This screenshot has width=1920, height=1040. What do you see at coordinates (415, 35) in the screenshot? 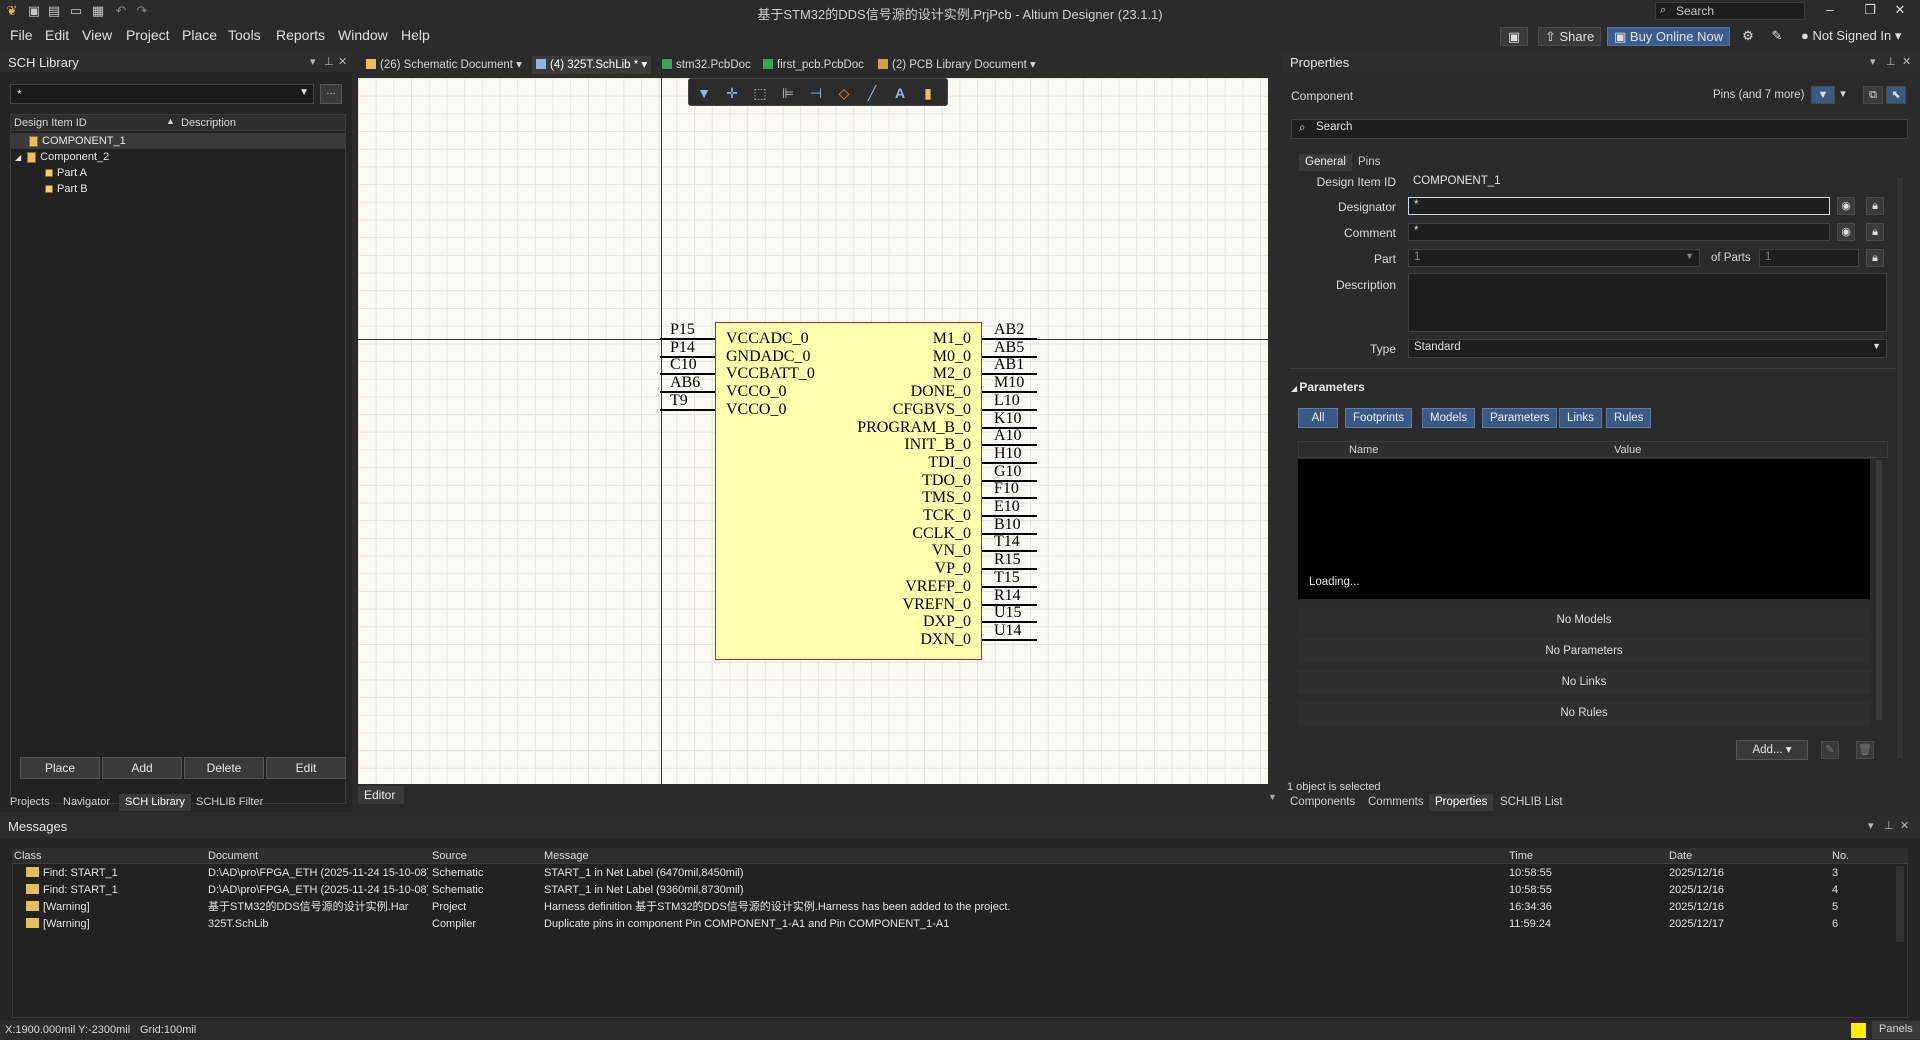
I see `menu-help: Help` at bounding box center [415, 35].